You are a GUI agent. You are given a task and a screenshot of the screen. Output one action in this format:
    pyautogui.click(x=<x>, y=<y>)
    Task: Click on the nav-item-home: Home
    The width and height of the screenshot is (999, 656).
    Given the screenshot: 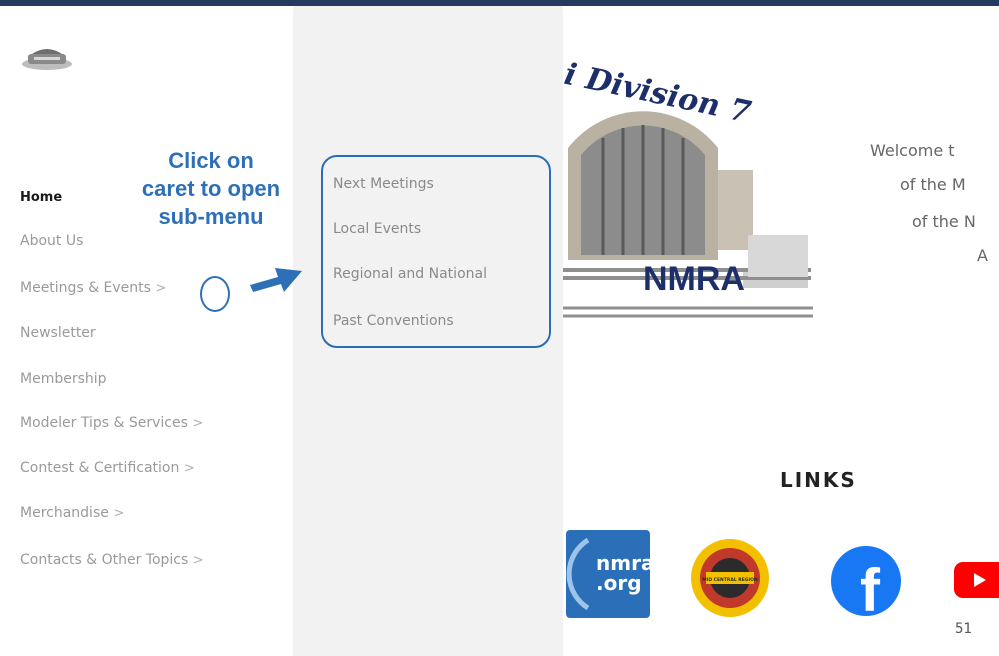 What is the action you would take?
    pyautogui.click(x=41, y=197)
    